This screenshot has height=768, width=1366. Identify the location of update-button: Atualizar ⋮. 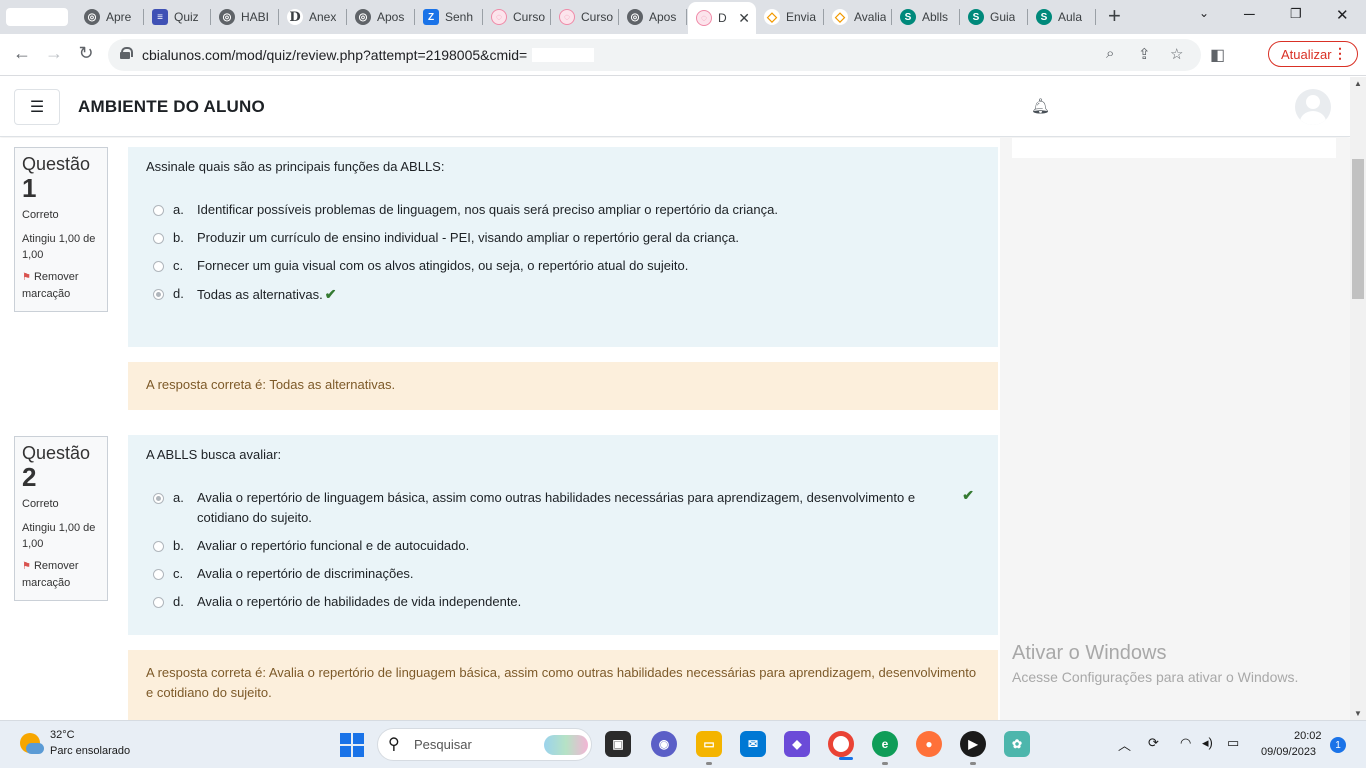
(1313, 54).